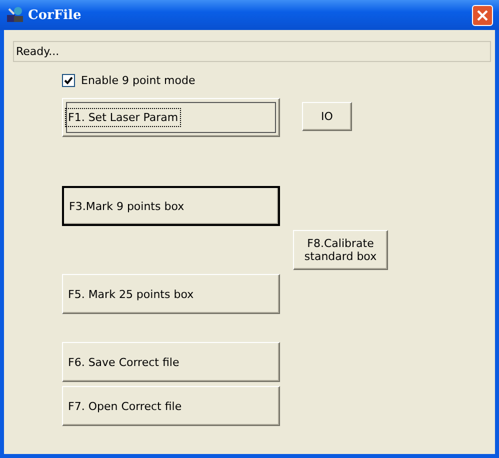  Describe the element at coordinates (171, 362) in the screenshot. I see `action-button: F6. Save Correct file` at that location.